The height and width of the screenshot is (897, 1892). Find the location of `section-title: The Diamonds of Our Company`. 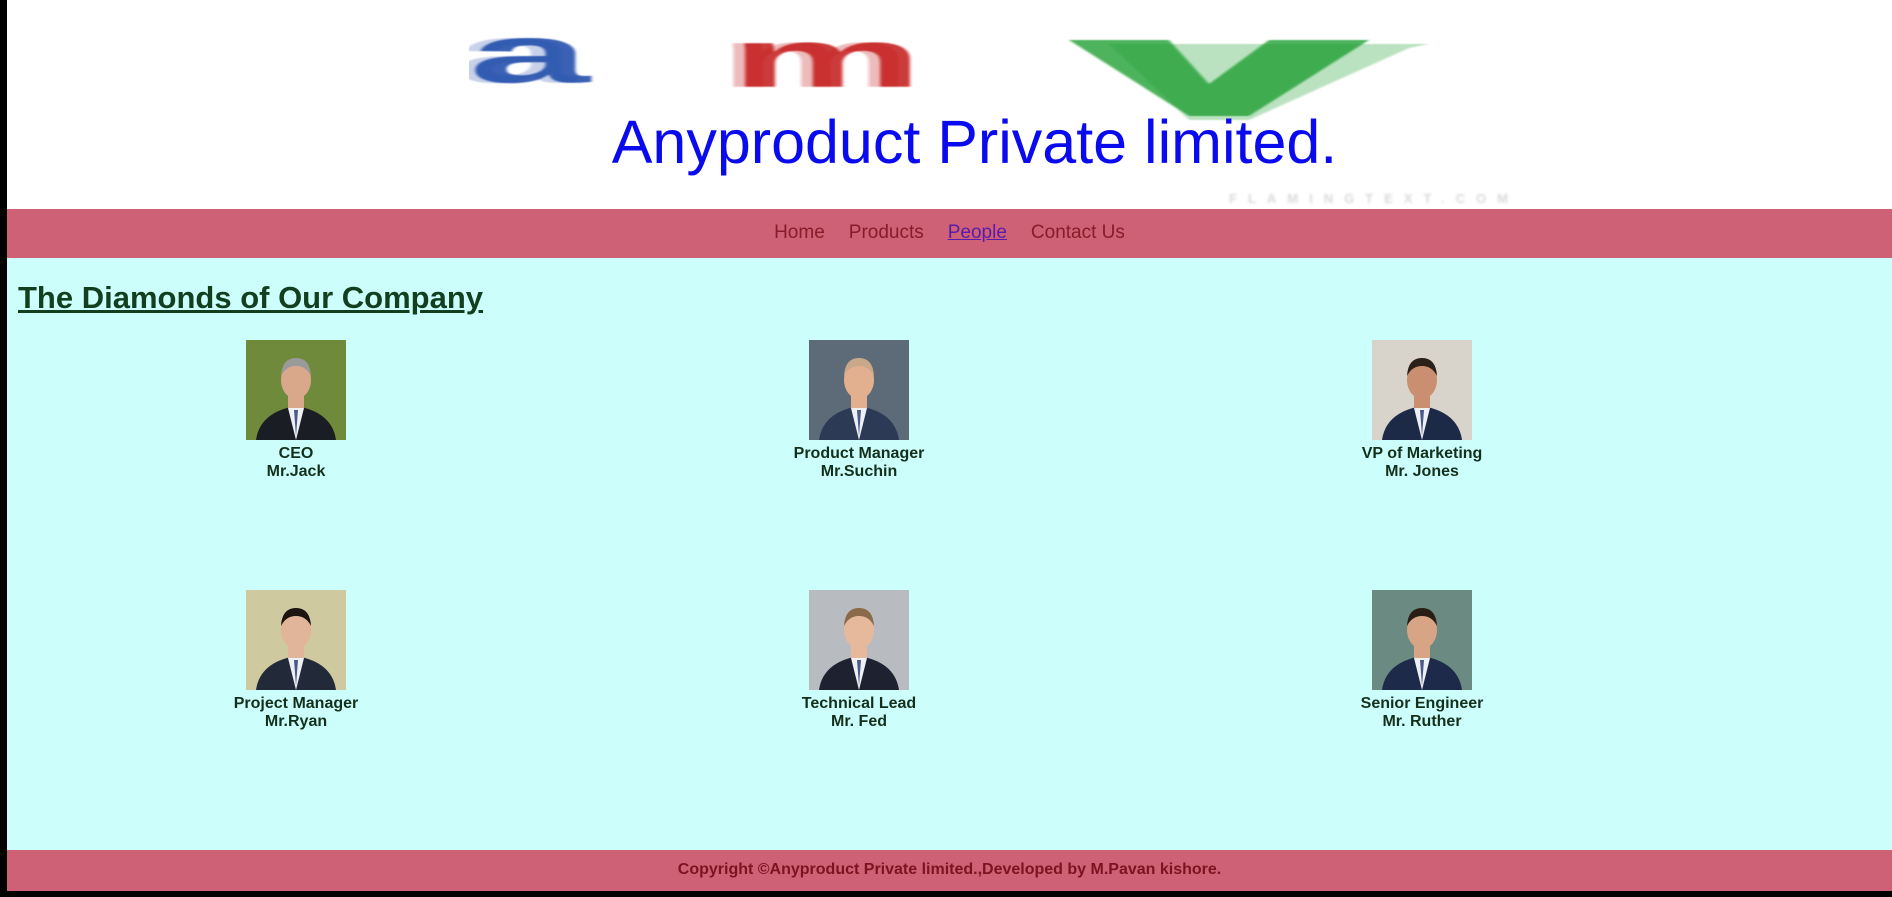

section-title: The Diamonds of Our Company is located at coordinates (251, 297).